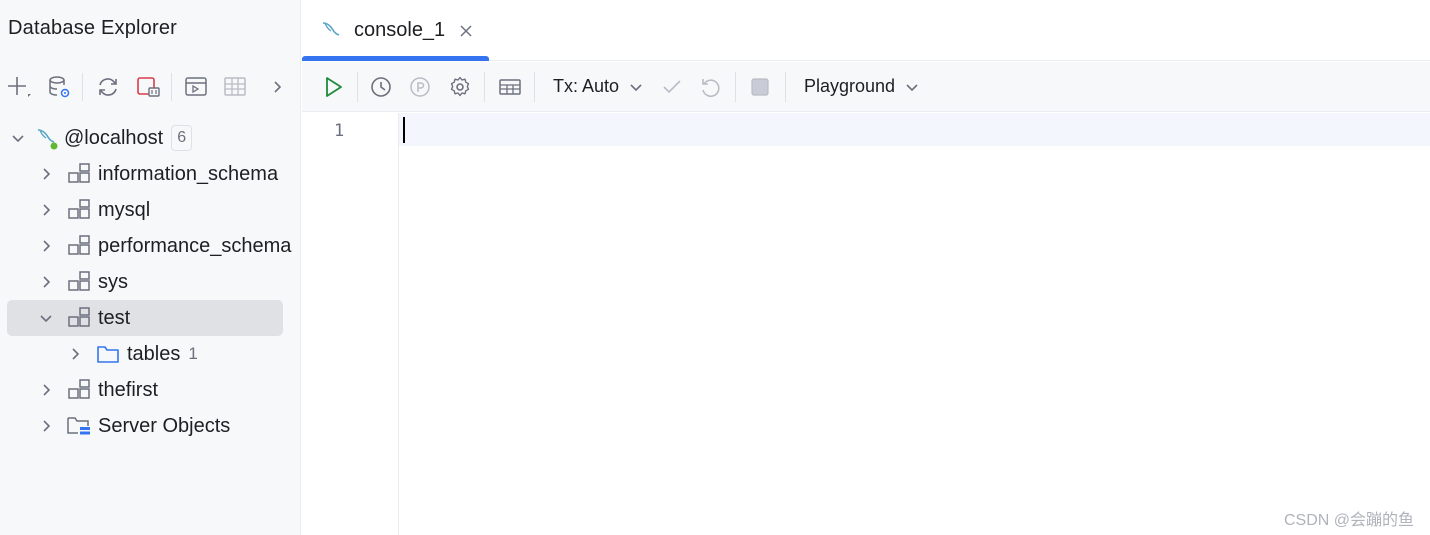 Image resolution: width=1430 pixels, height=535 pixels. What do you see at coordinates (195, 245) in the screenshot?
I see `tree-node-label: performance_schema` at bounding box center [195, 245].